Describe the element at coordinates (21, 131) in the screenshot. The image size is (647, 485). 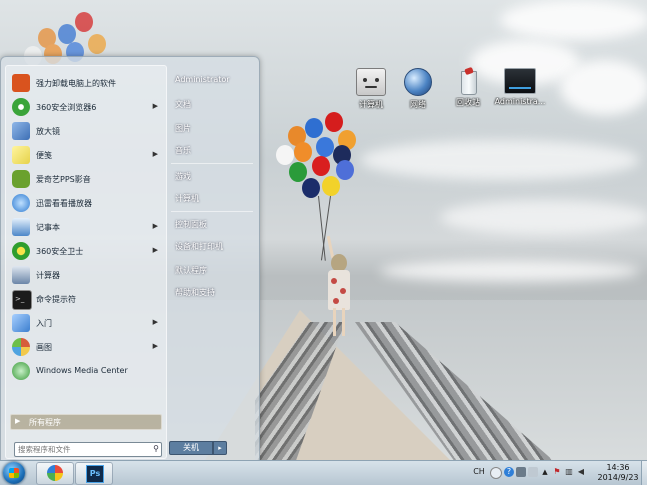
I see `magnifier-icon` at that location.